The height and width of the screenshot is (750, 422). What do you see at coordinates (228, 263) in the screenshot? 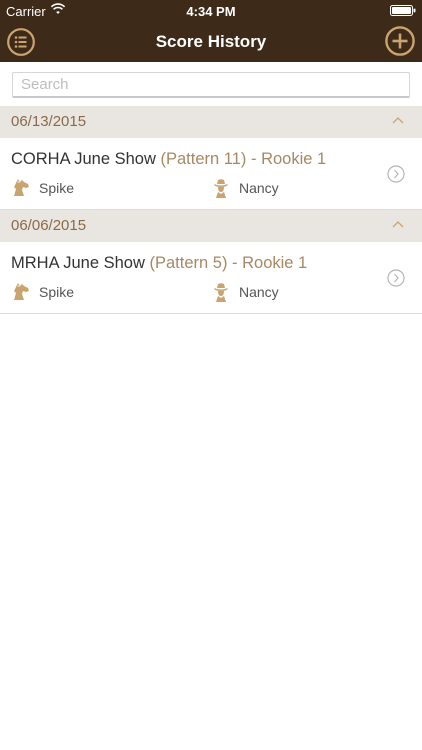
I see `pattern-class: (Pattern 5) - Rookie 1` at bounding box center [228, 263].